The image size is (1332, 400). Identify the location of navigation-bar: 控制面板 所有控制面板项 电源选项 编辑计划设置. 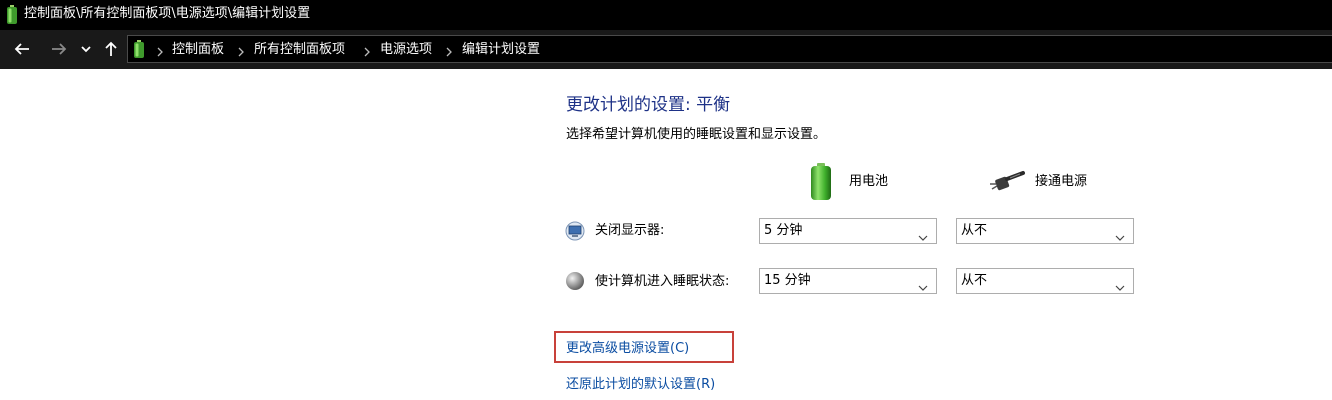
(666, 49).